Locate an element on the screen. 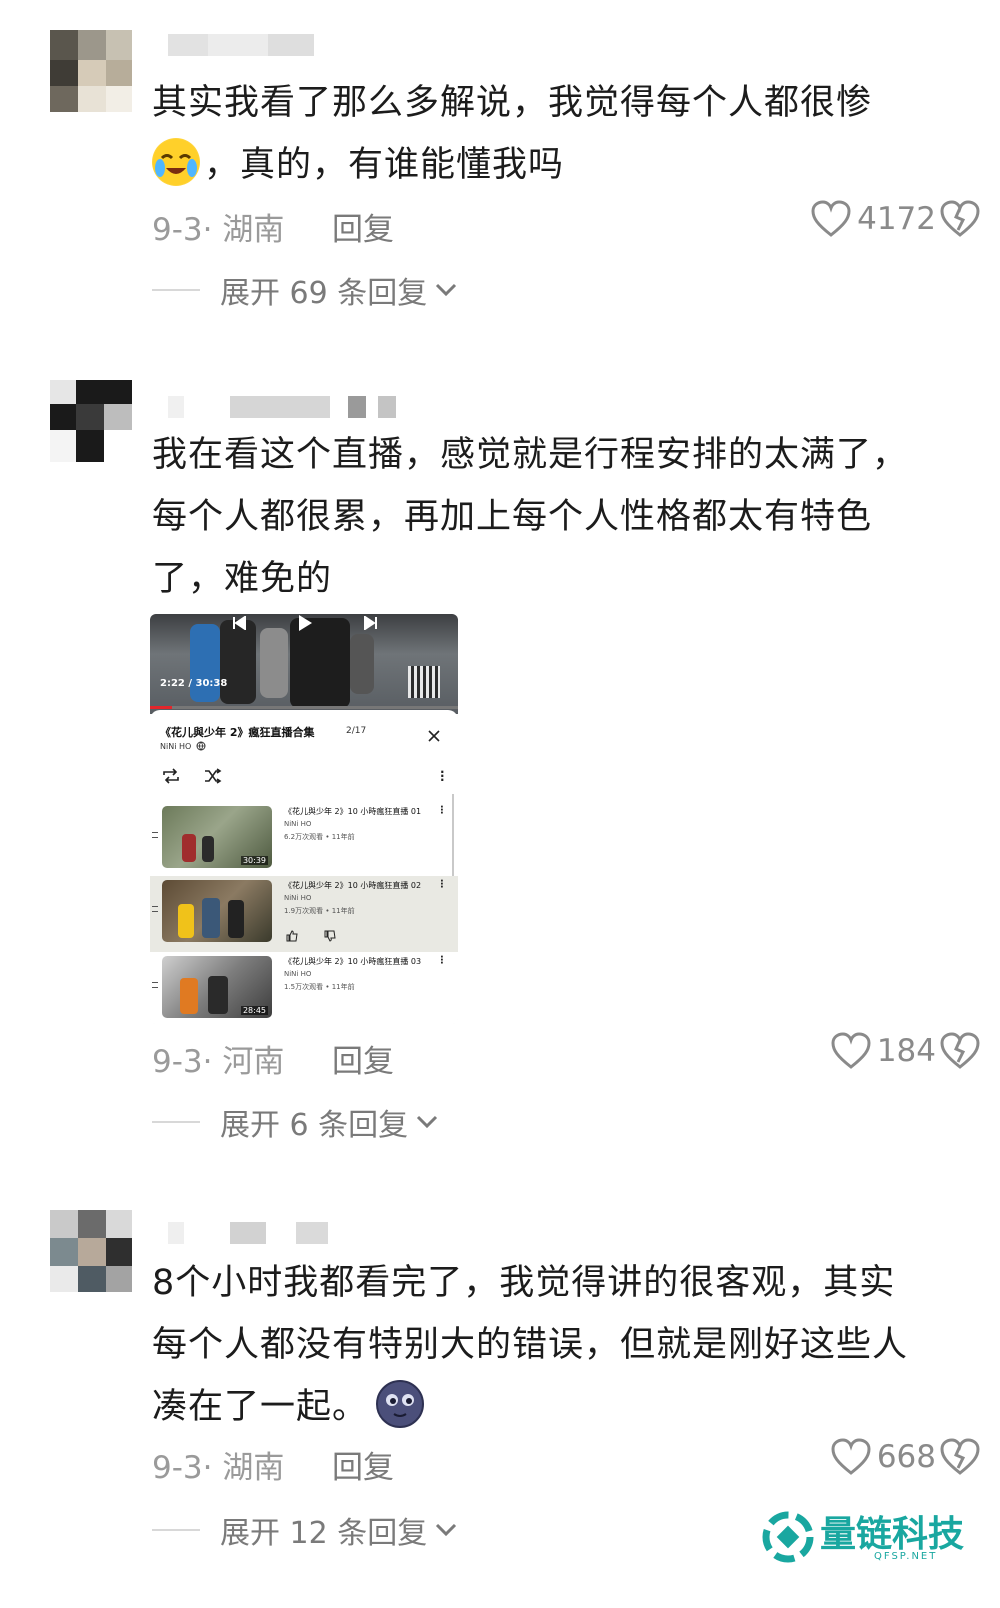 This screenshot has height=1608, width=1000. comment-line: 每个人都没有特别大的错误，但就是刚好这些人 is located at coordinates (530, 1345).